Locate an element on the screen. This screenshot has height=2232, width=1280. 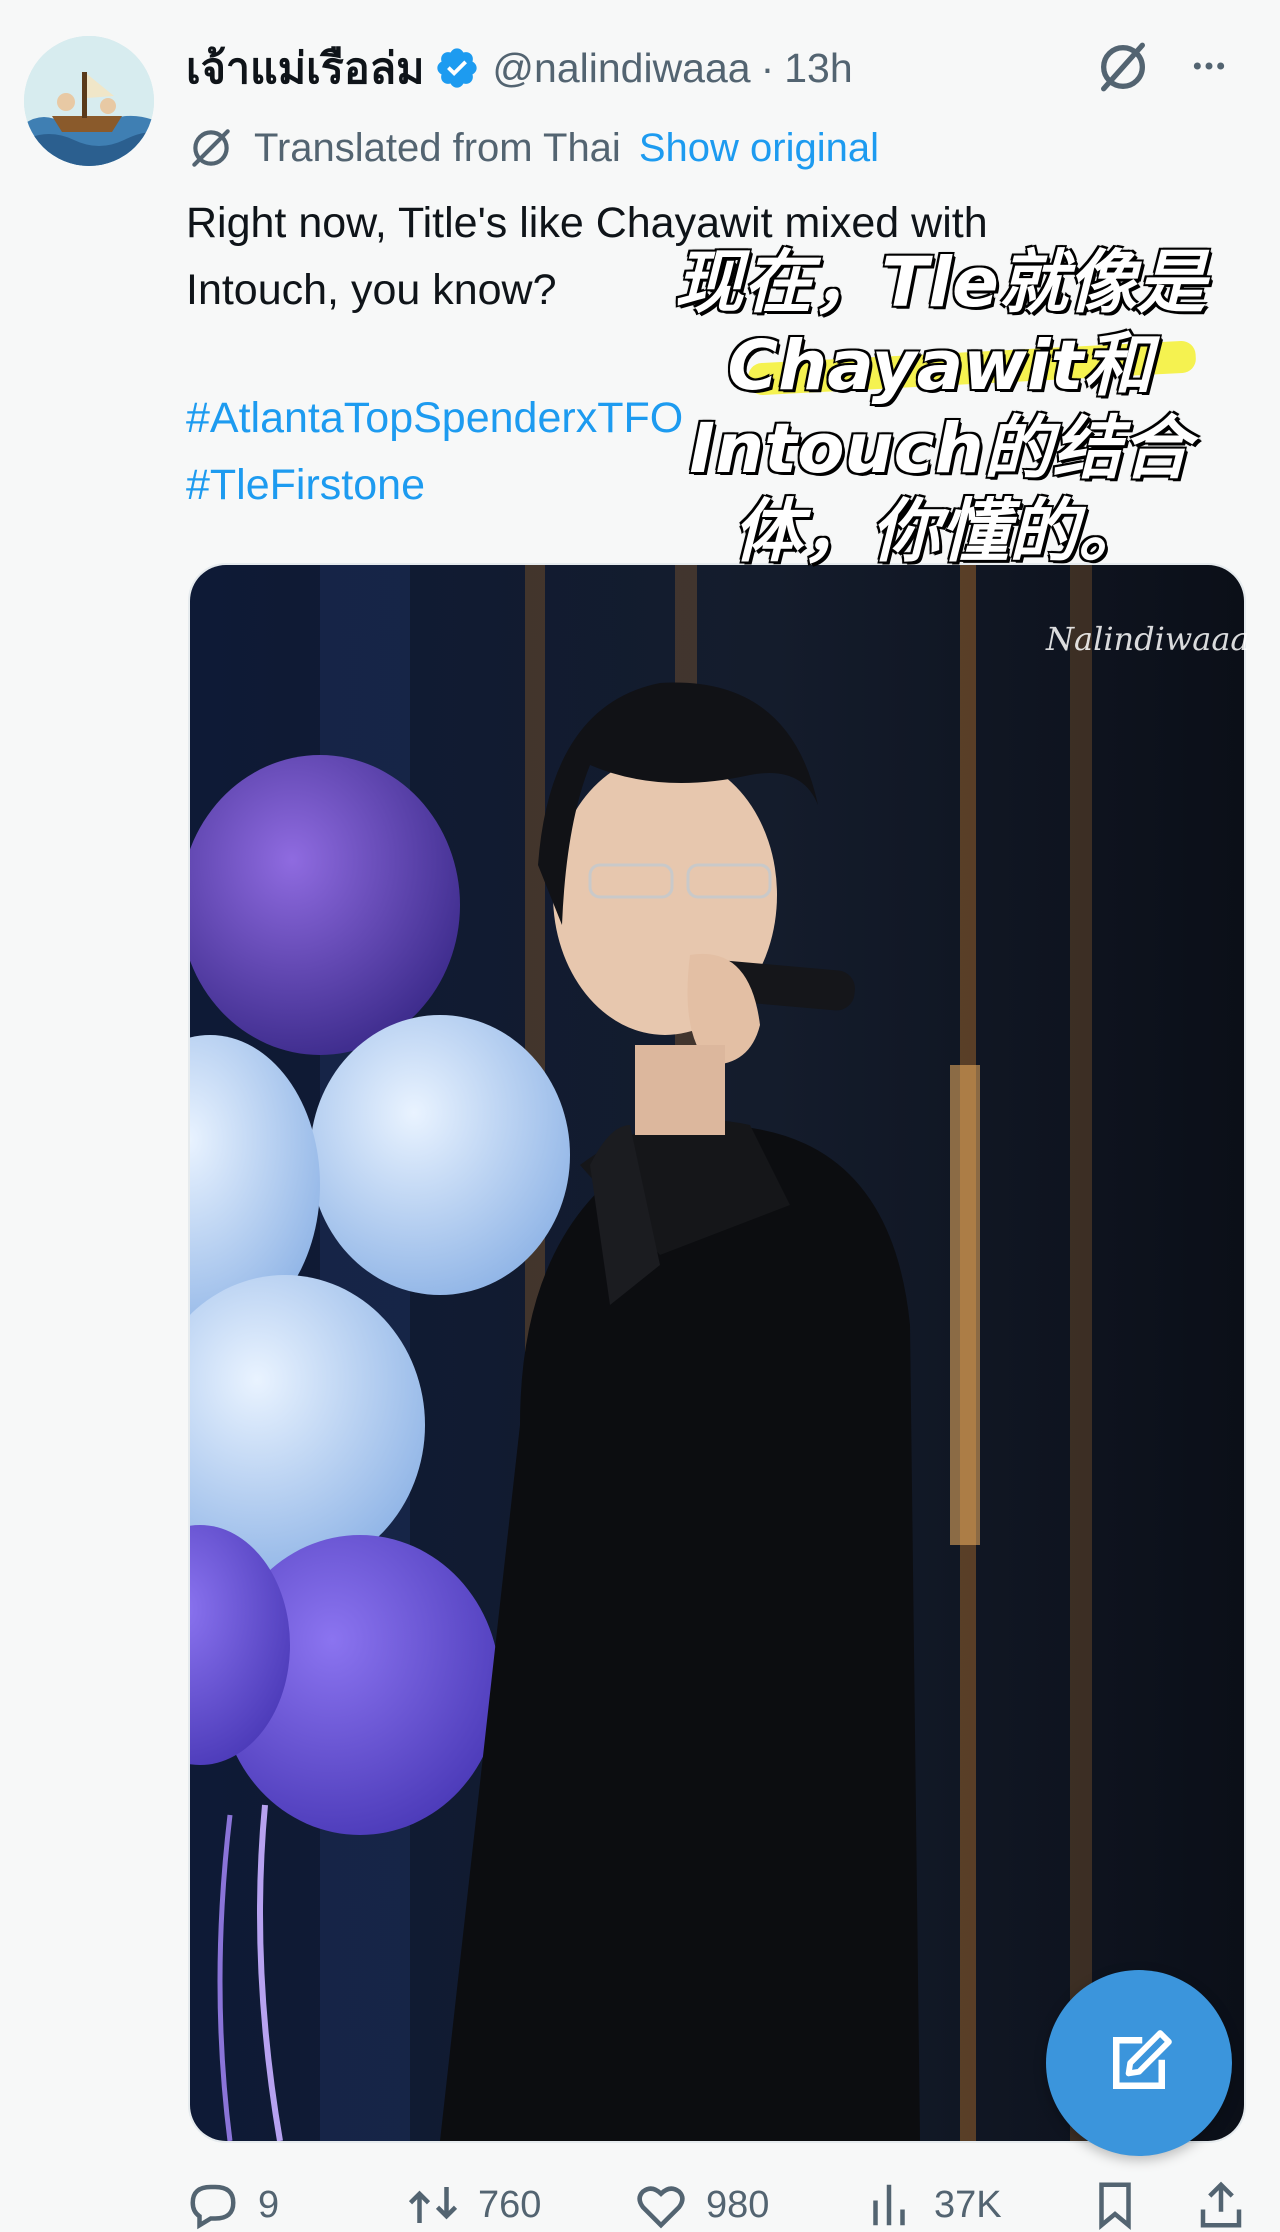
caption-line: Intouch的结合 is located at coordinates (940, 449).